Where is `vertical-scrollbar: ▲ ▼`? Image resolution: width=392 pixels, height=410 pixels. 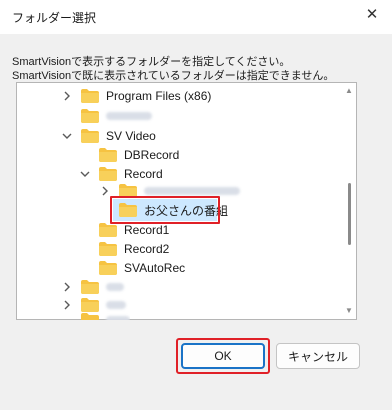
vertical-scrollbar: ▲ ▼ is located at coordinates (349, 201).